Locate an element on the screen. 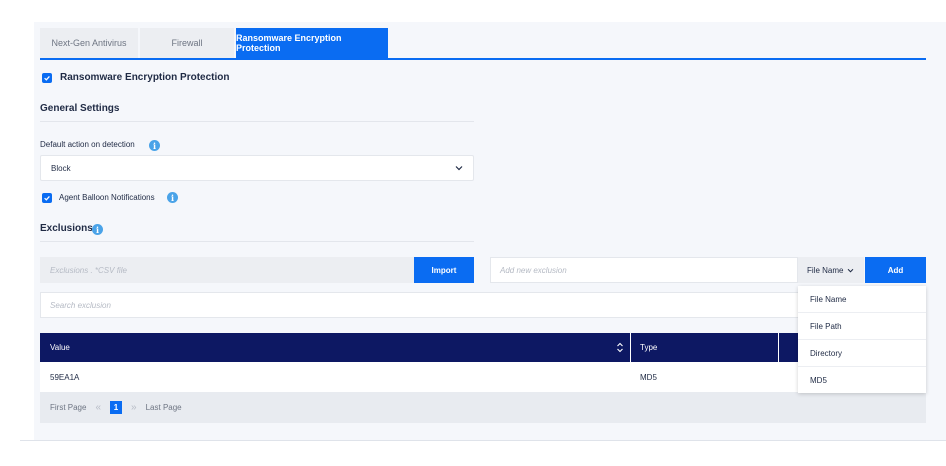  prev-page-icon: « is located at coordinates (98, 407).